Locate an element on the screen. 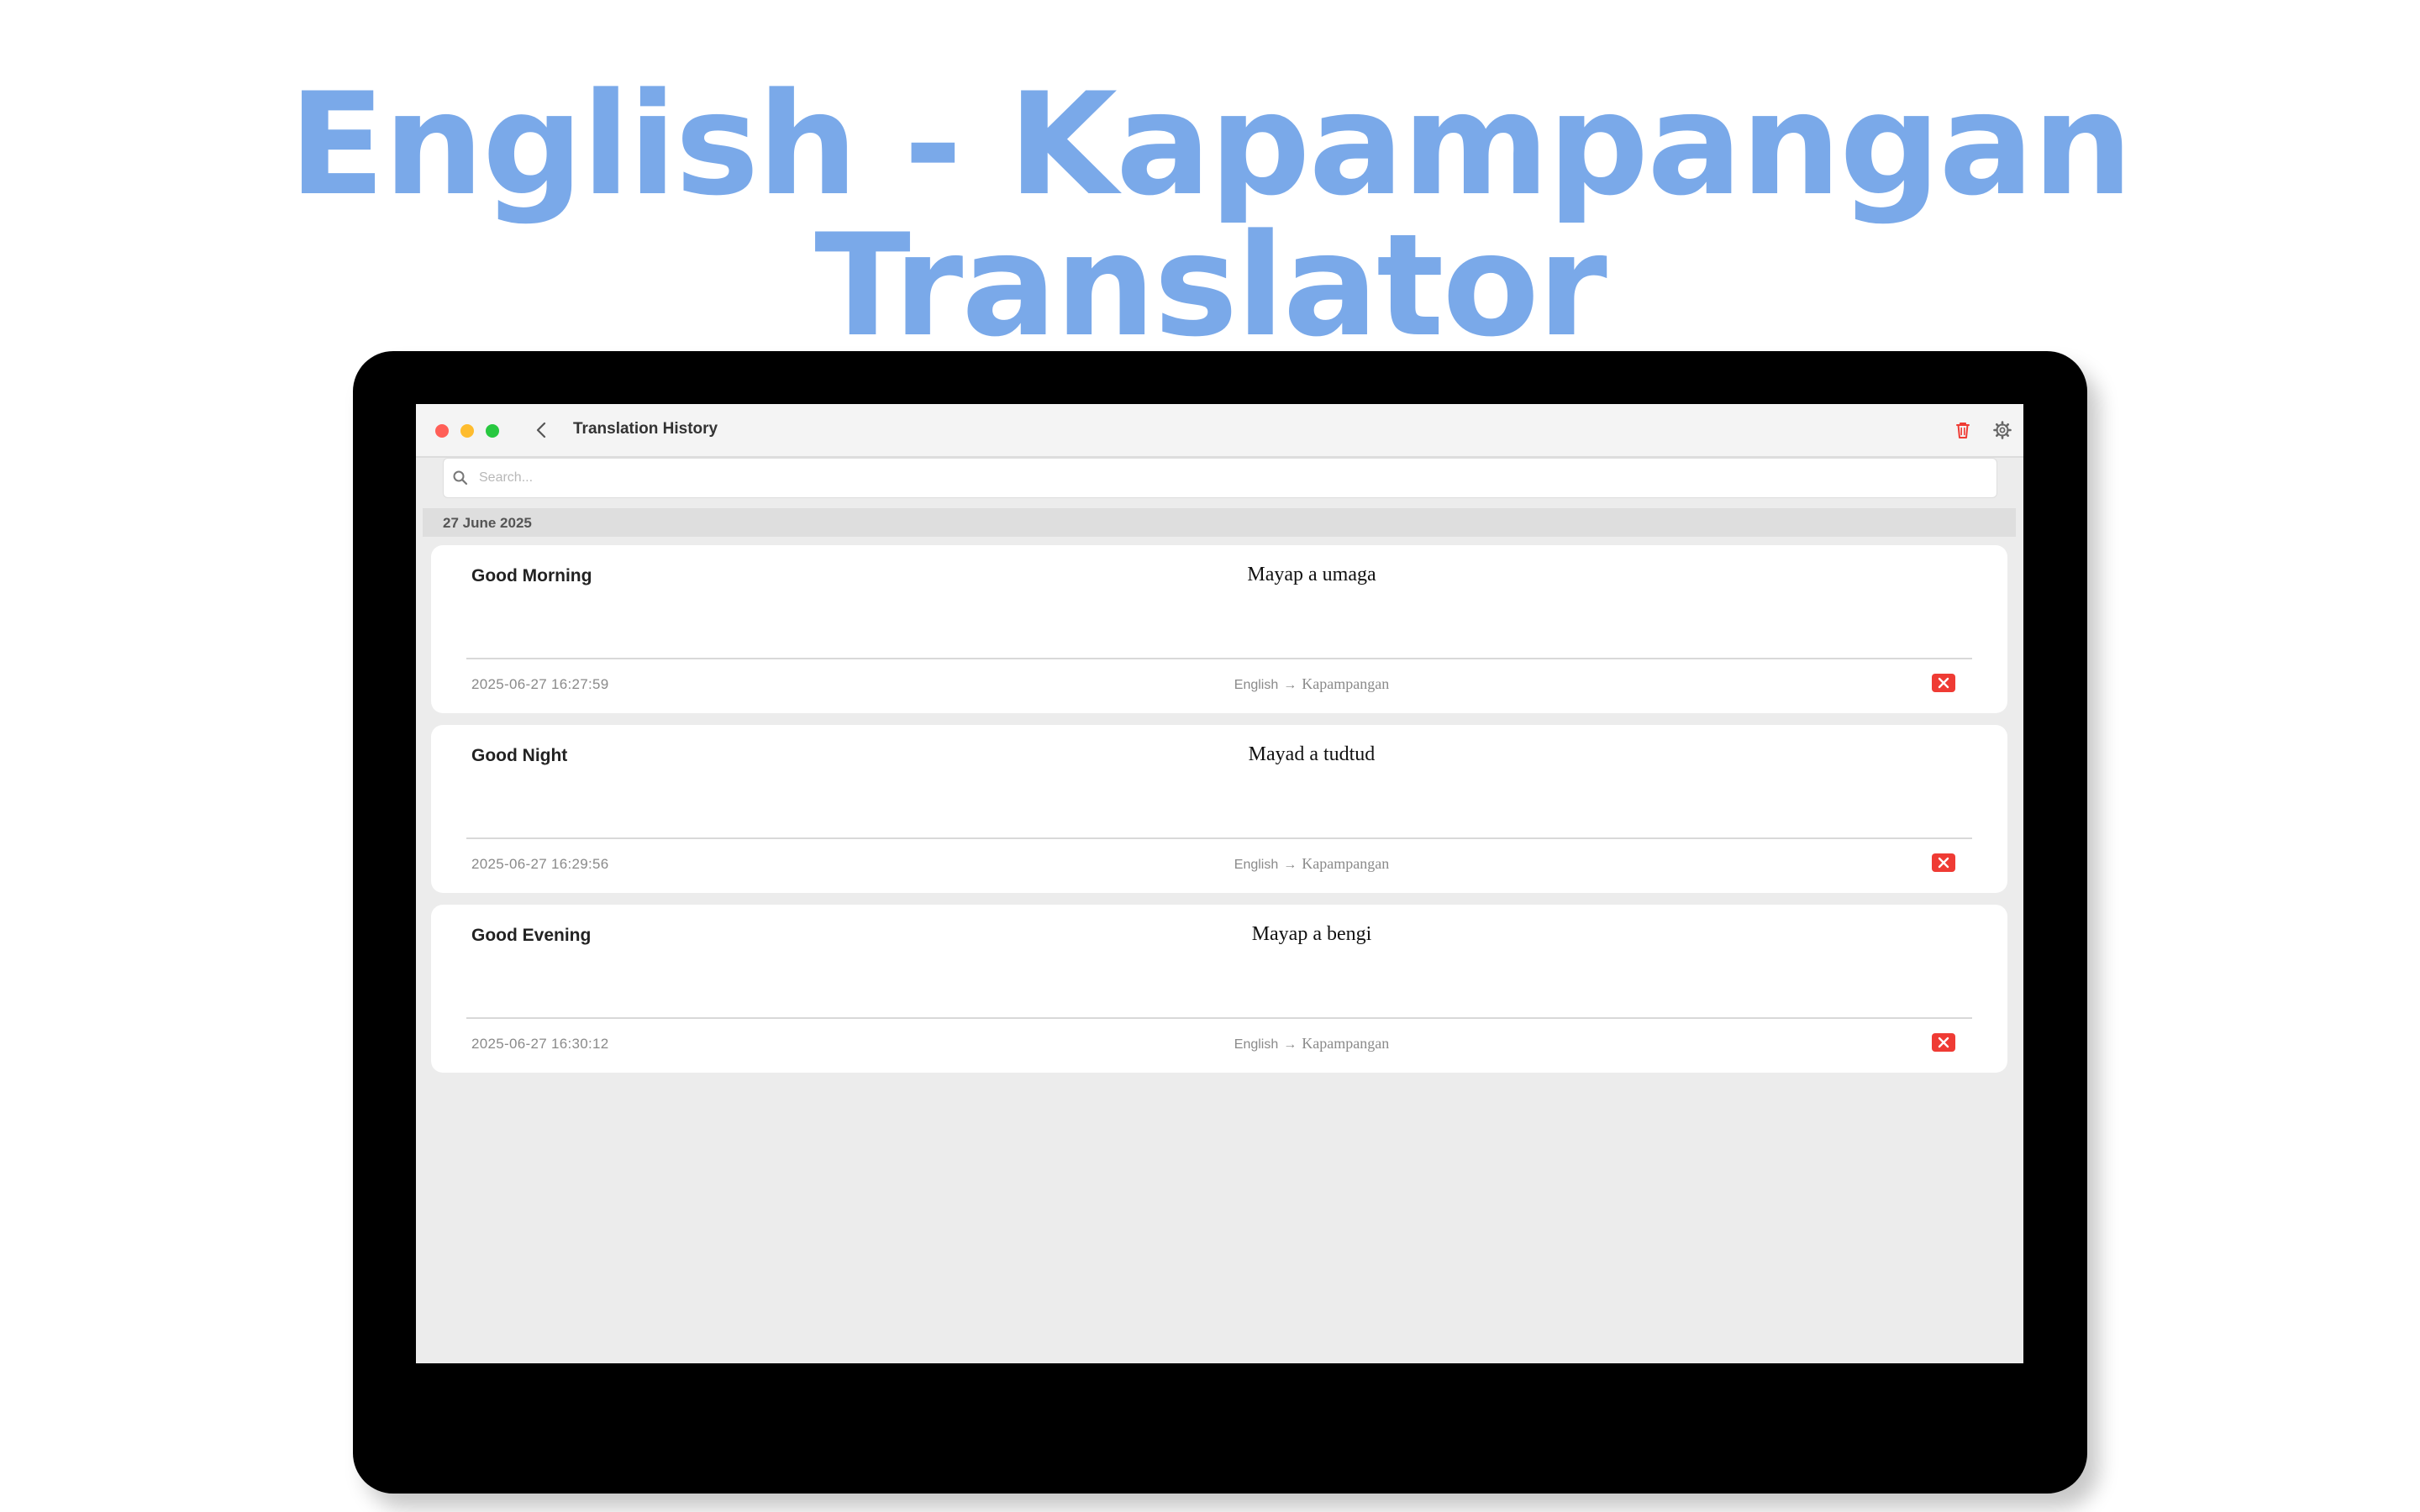 The height and width of the screenshot is (1512, 2420). date-header-label: 27 June 2025 is located at coordinates (487, 523).